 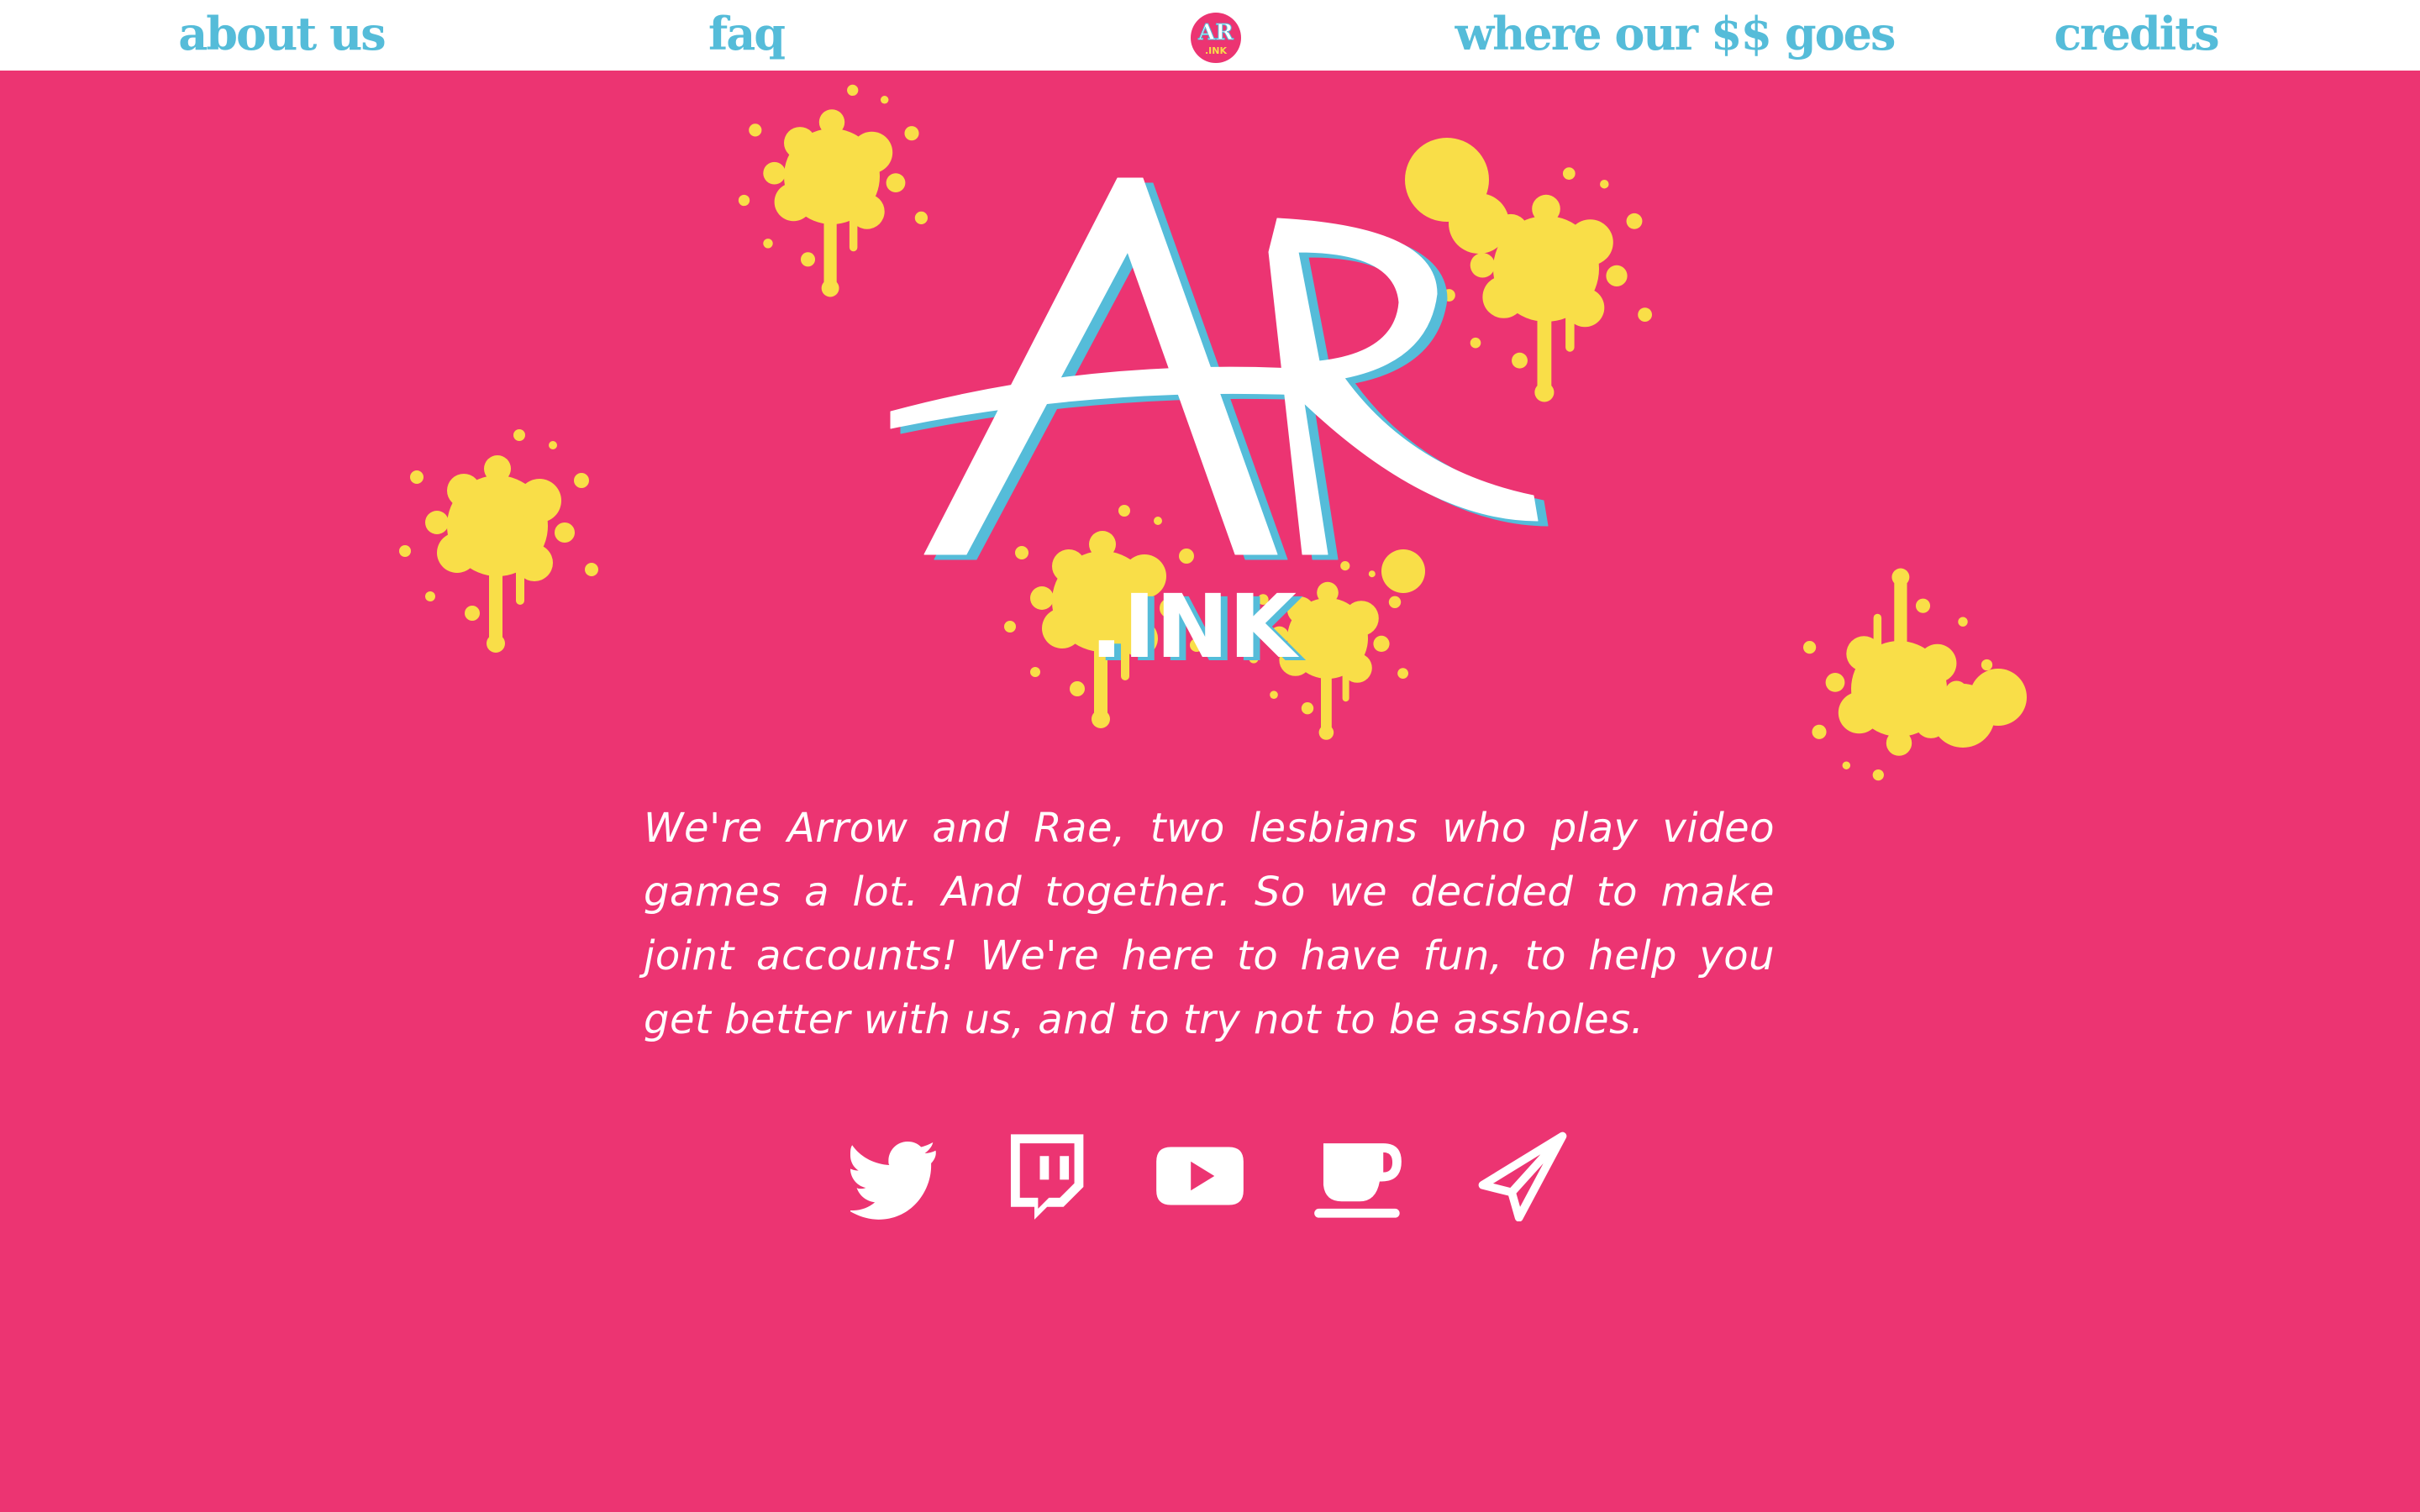 What do you see at coordinates (893, 1180) in the screenshot?
I see `twitter-icon` at bounding box center [893, 1180].